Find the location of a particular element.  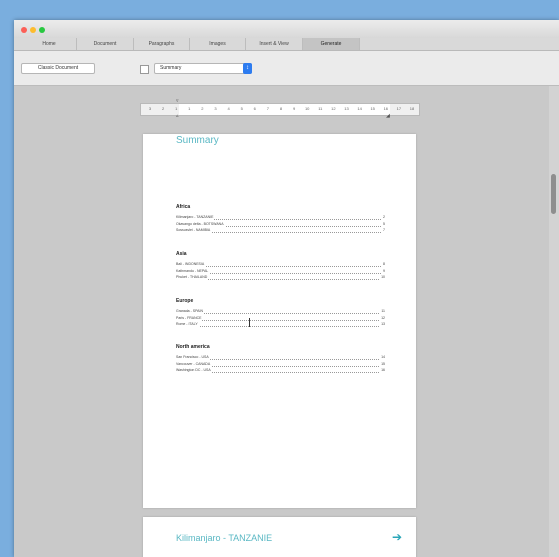

toc-entry-title: San Francisco - USA is located at coordinates (193, 357).